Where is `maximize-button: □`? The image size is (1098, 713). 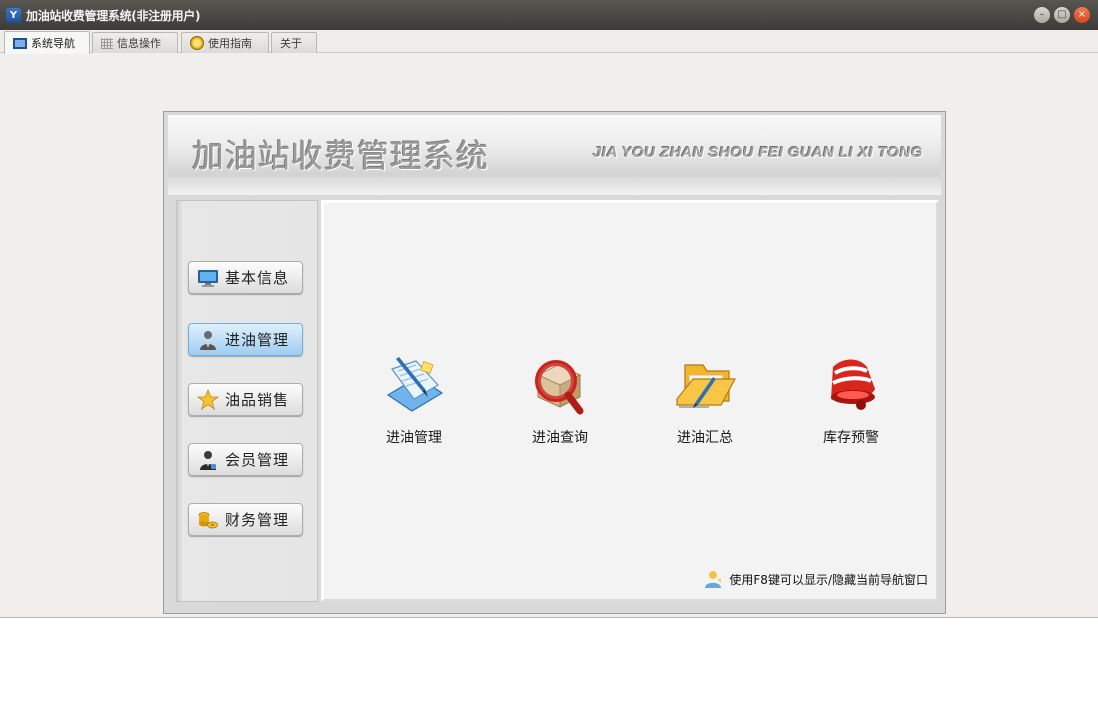
maximize-button: □ is located at coordinates (1062, 15).